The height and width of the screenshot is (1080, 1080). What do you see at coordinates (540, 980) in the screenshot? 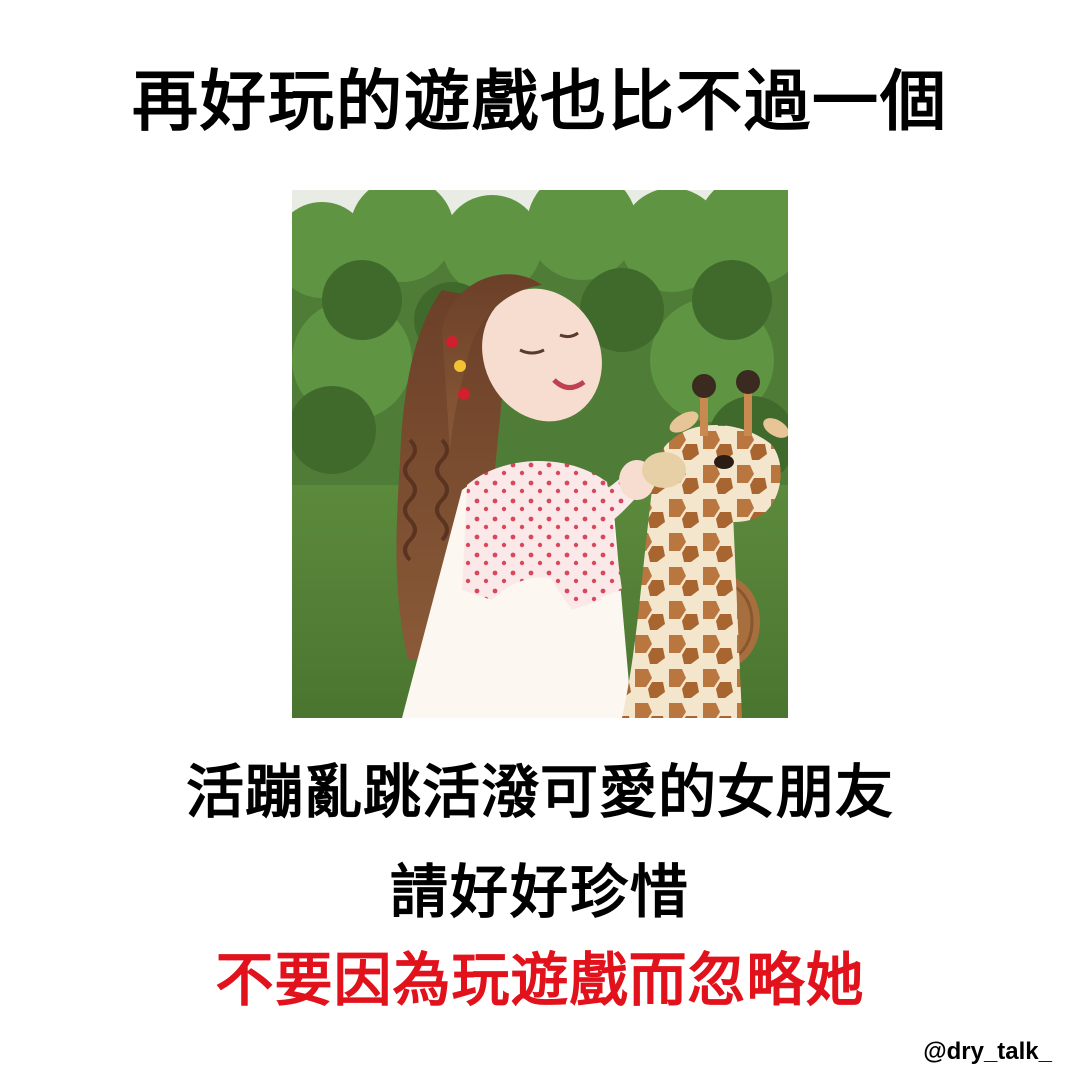
I see `caption-line-3-highlight: 不要因為玩遊戲而忽略她` at bounding box center [540, 980].